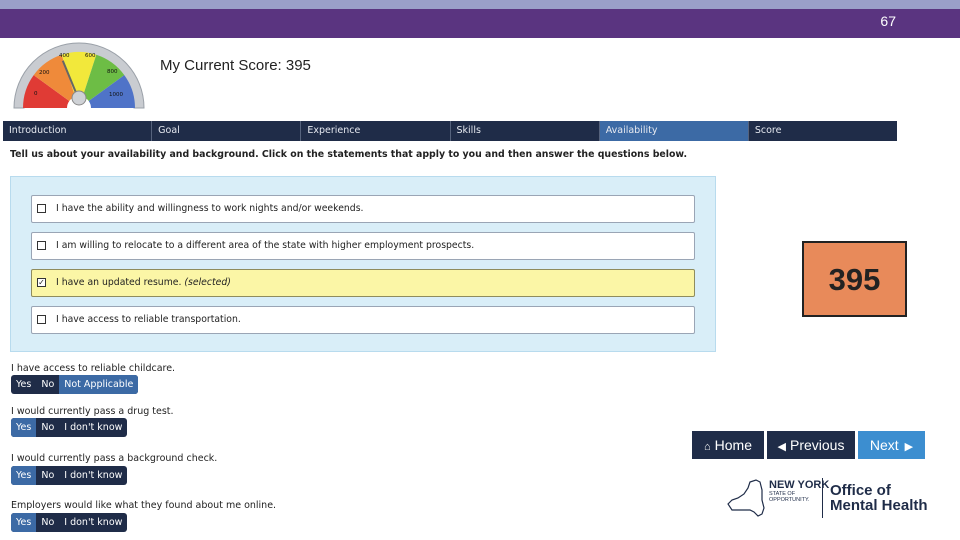  What do you see at coordinates (79, 98) in the screenshot?
I see `gauge-hub` at bounding box center [79, 98].